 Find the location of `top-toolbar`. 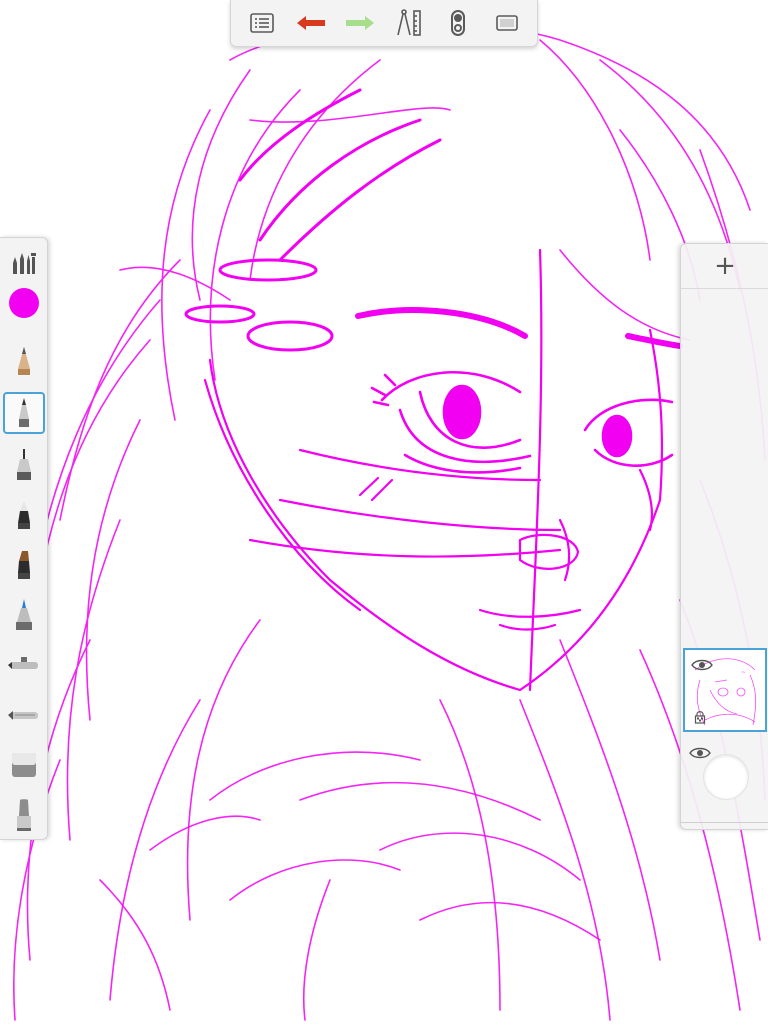

top-toolbar is located at coordinates (384, 23).